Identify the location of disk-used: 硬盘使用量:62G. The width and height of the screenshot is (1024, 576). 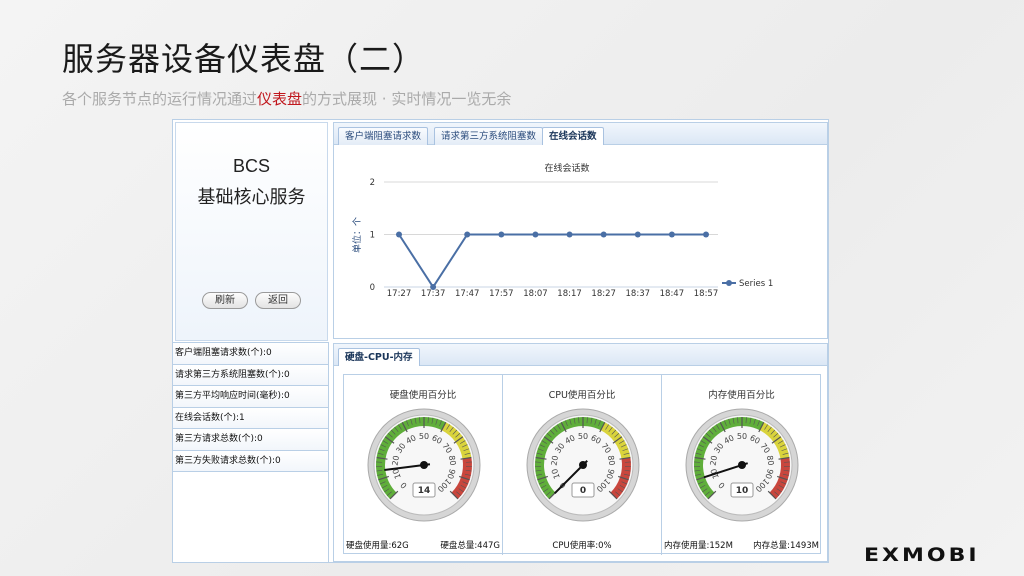
(377, 546).